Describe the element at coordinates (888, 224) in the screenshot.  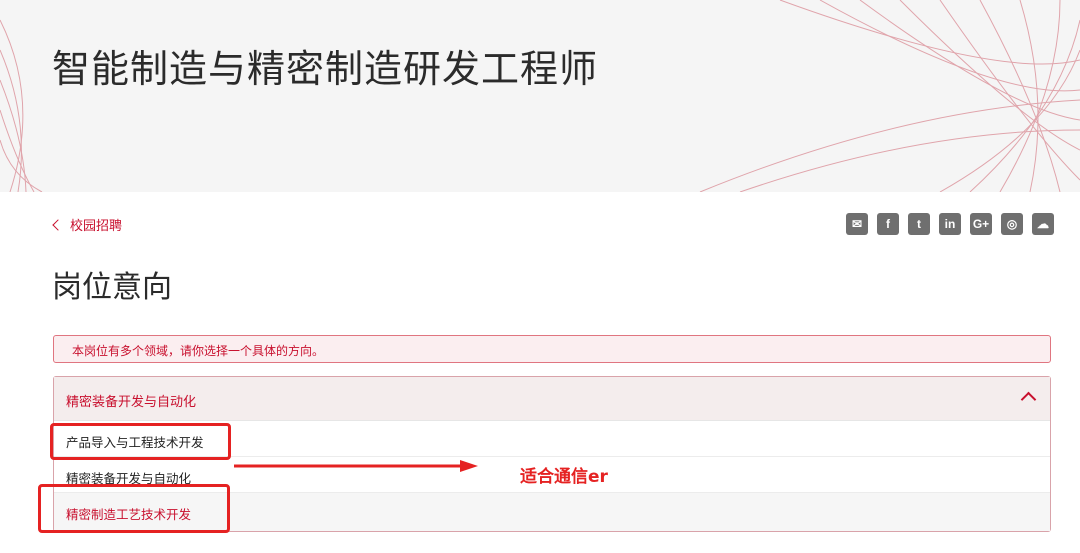
I see `facebook-icon: f` at that location.